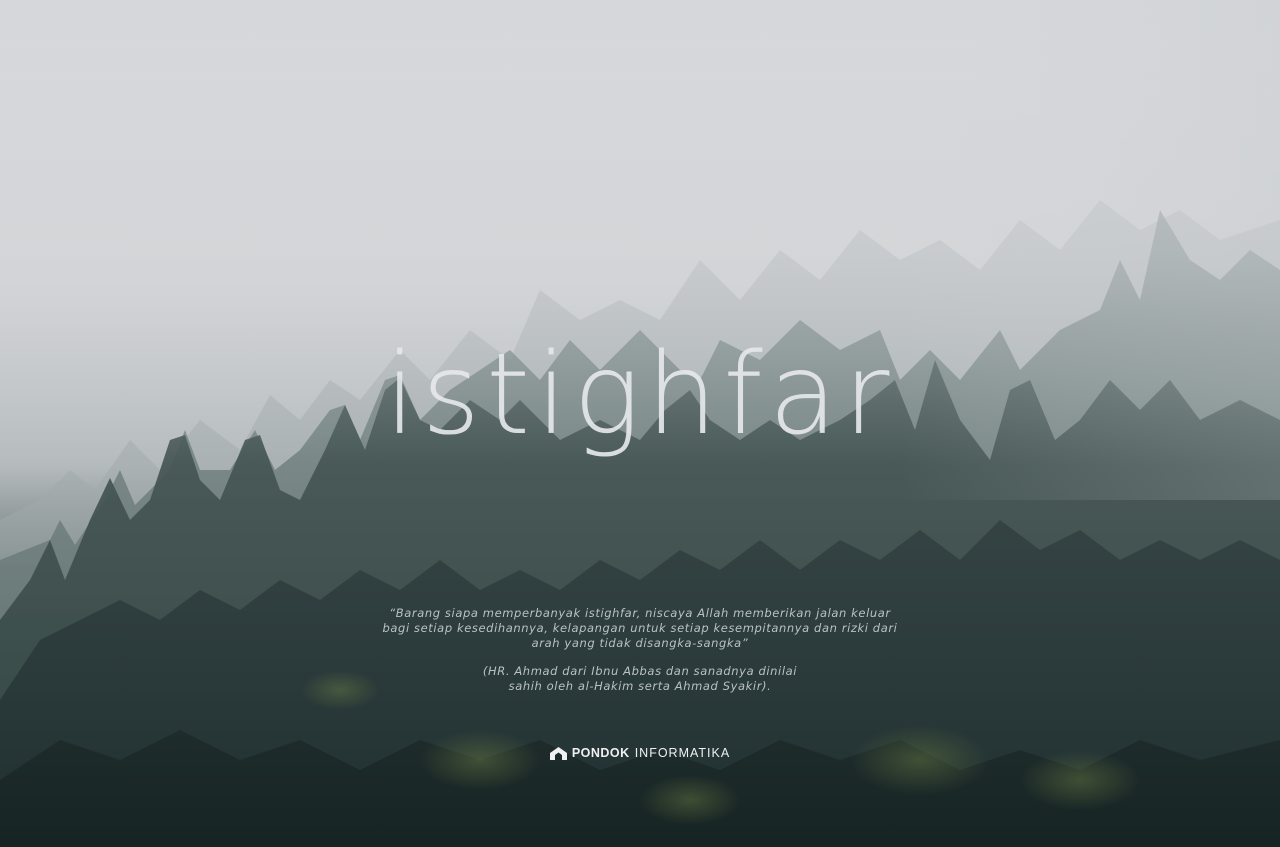 The height and width of the screenshot is (847, 1280). What do you see at coordinates (640, 643) in the screenshot?
I see `quote-line: arah yang tidak disangka-sangka”` at bounding box center [640, 643].